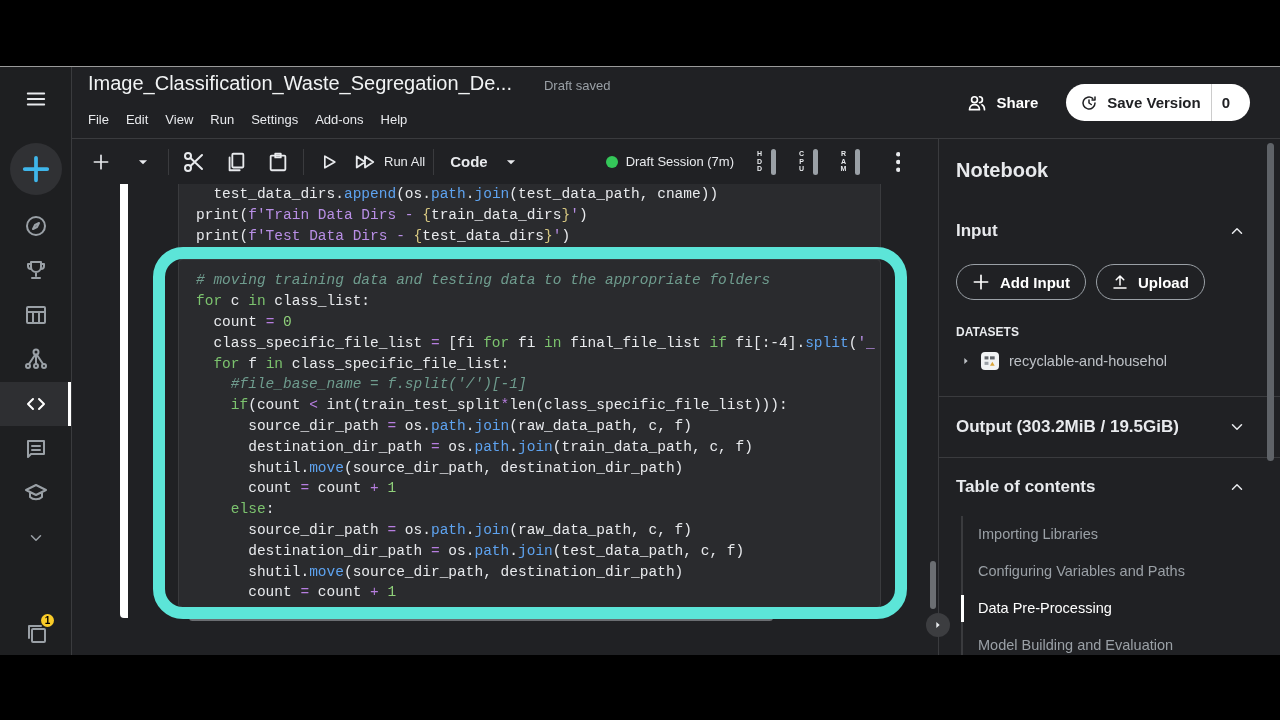 The image size is (1280, 720). I want to click on code-line: else:, so click(252, 510).